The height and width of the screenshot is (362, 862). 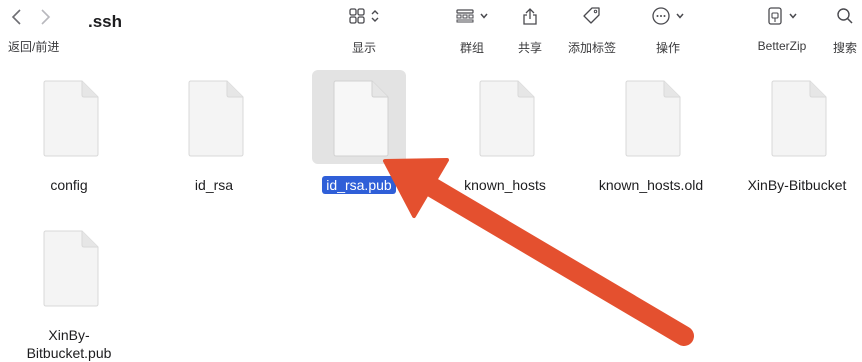 I want to click on actions-button: 操作, so click(x=668, y=30).